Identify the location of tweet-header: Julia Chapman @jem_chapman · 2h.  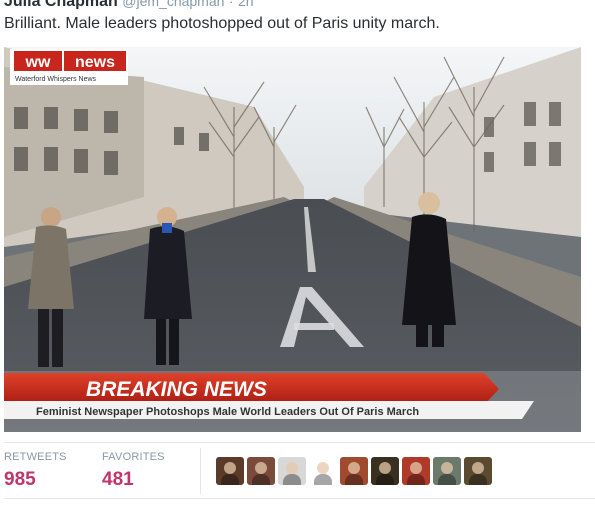
(129, 4).